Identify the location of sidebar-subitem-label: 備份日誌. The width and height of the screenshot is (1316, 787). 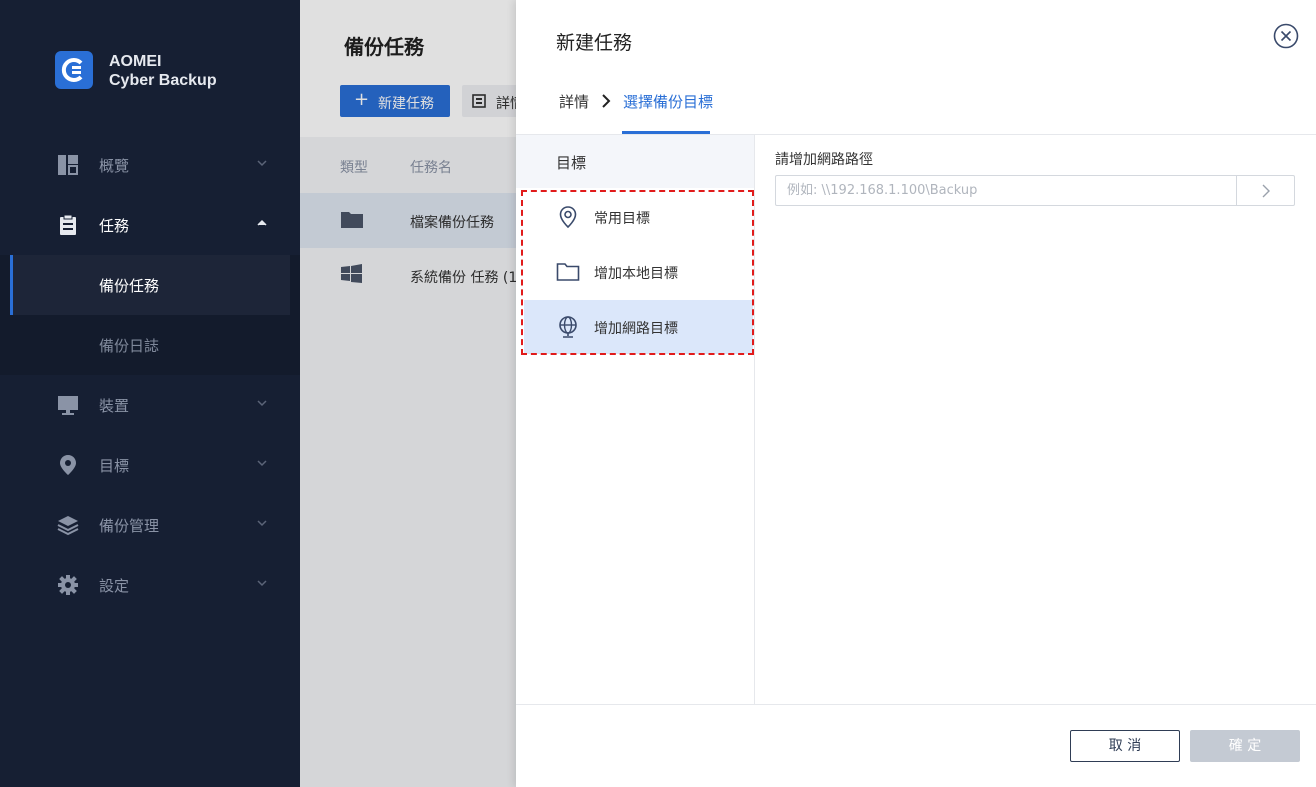
(129, 346).